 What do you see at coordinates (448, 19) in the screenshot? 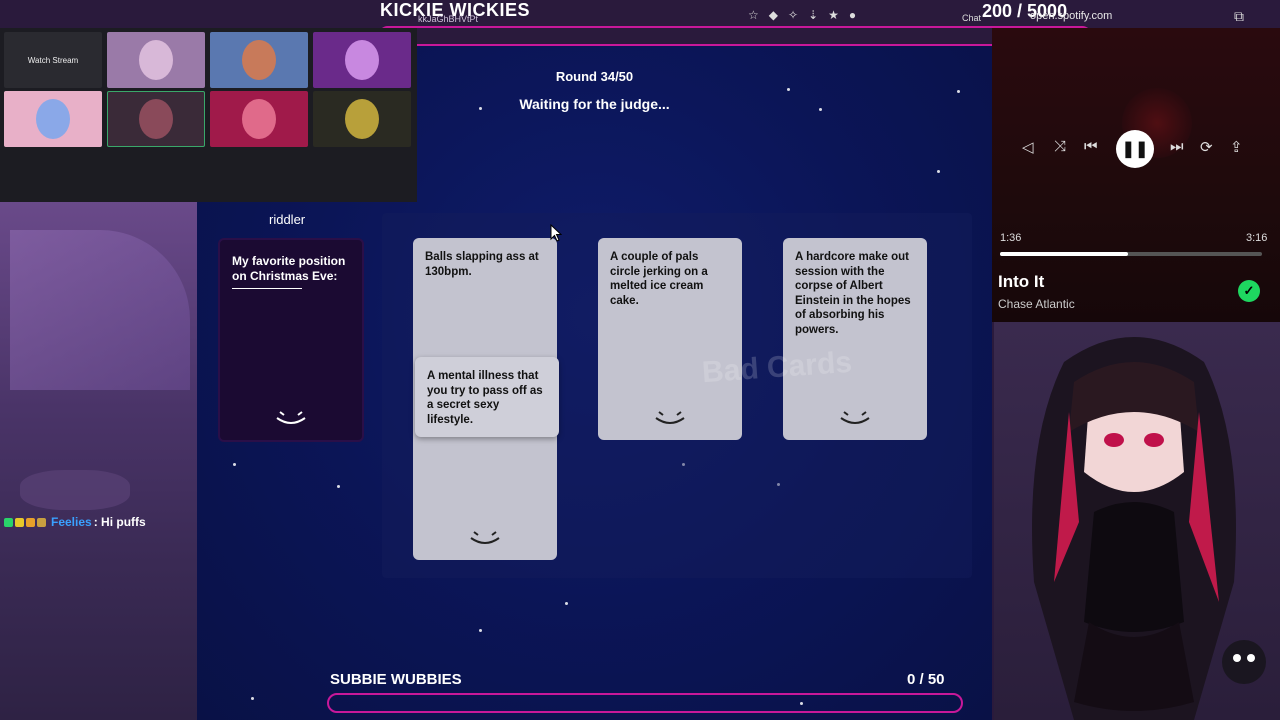
I see `overlay-subtitle: kkJaGhBHVtPt` at bounding box center [448, 19].